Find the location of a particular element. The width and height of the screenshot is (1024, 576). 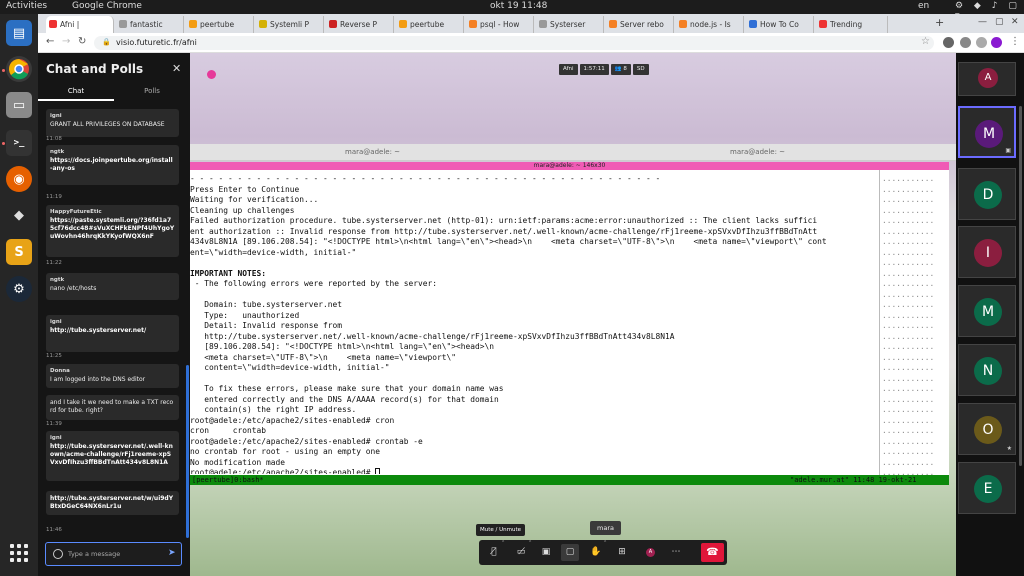

participant-avatar: O is located at coordinates (988, 430).